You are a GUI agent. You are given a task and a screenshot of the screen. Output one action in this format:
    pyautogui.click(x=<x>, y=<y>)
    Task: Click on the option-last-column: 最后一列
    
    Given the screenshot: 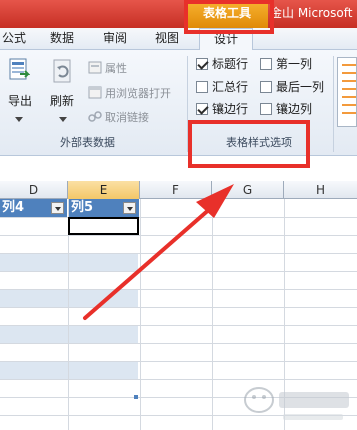 What is the action you would take?
    pyautogui.click(x=296, y=88)
    